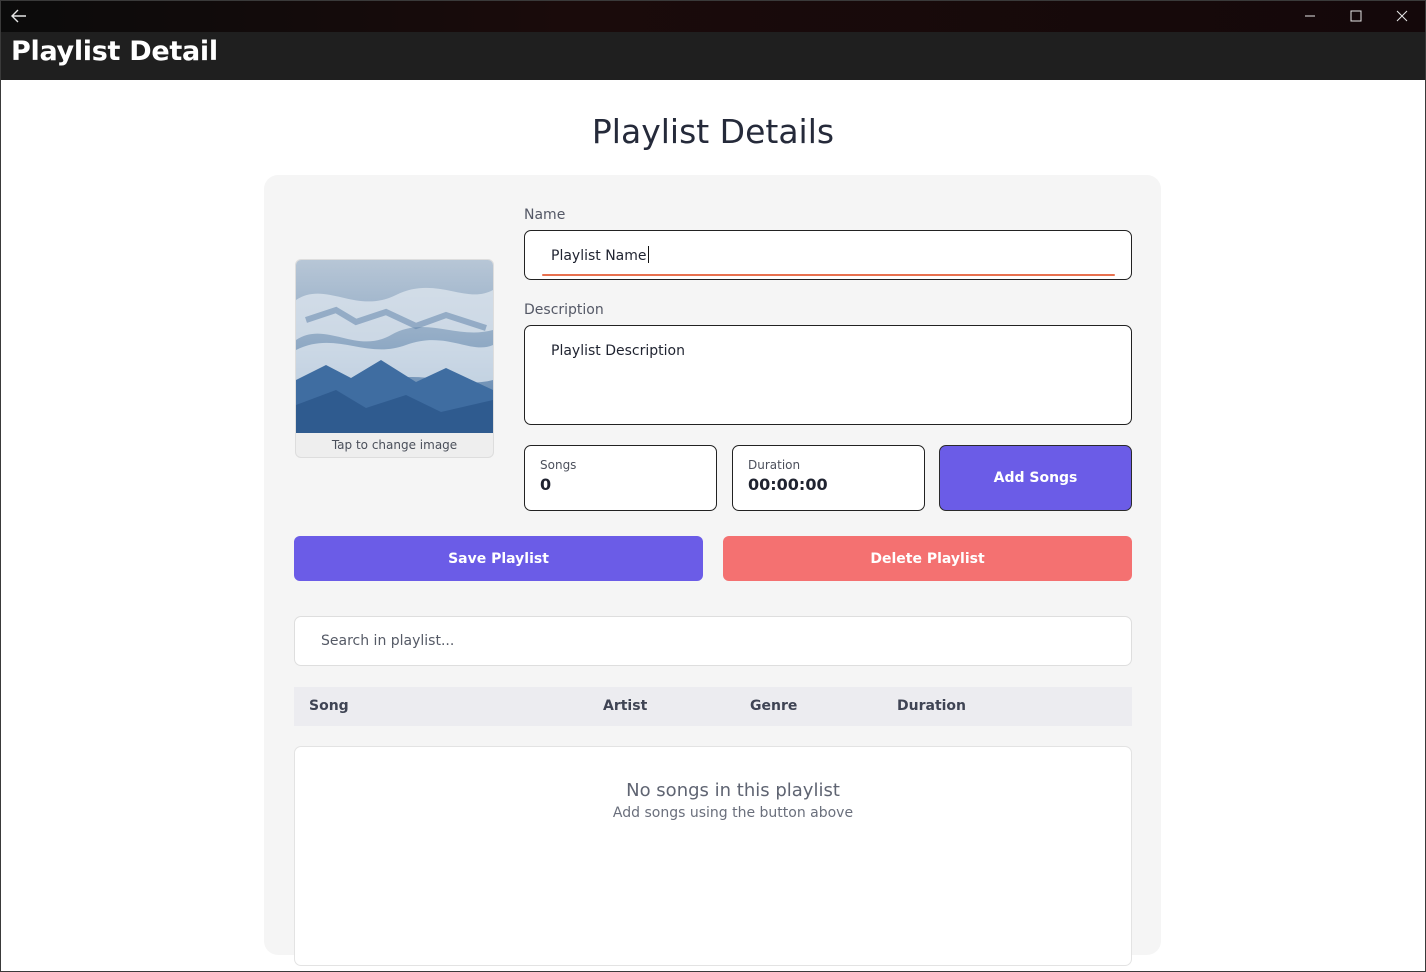 This screenshot has width=1426, height=972. I want to click on cover-image-picker: Tap to change image, so click(394, 358).